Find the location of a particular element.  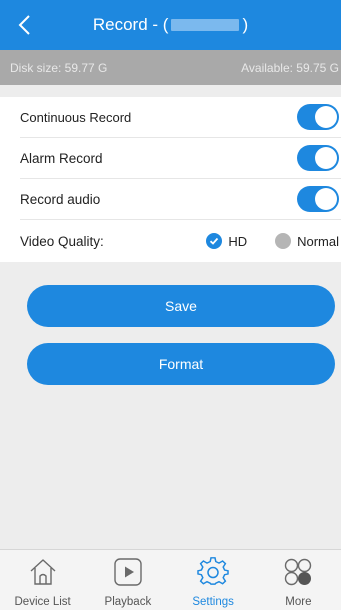

checkmark-icon is located at coordinates (214, 241).